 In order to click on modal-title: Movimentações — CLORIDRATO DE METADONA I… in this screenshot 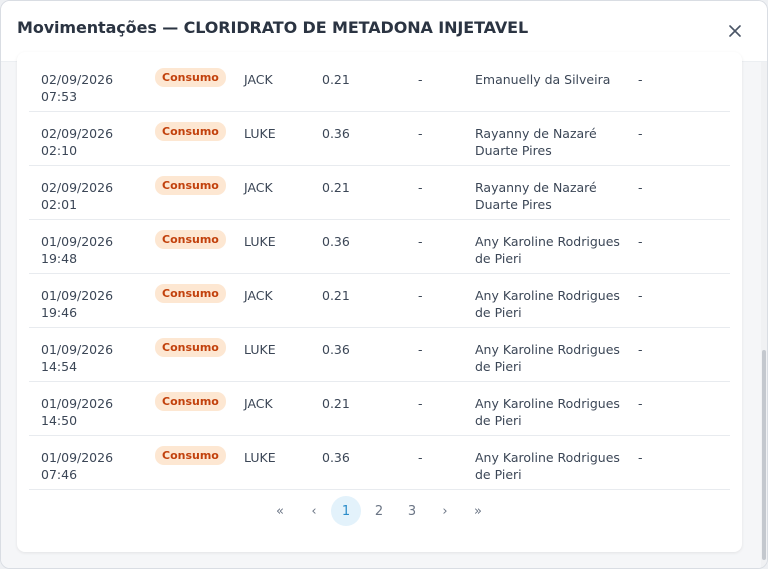, I will do `click(273, 27)`.